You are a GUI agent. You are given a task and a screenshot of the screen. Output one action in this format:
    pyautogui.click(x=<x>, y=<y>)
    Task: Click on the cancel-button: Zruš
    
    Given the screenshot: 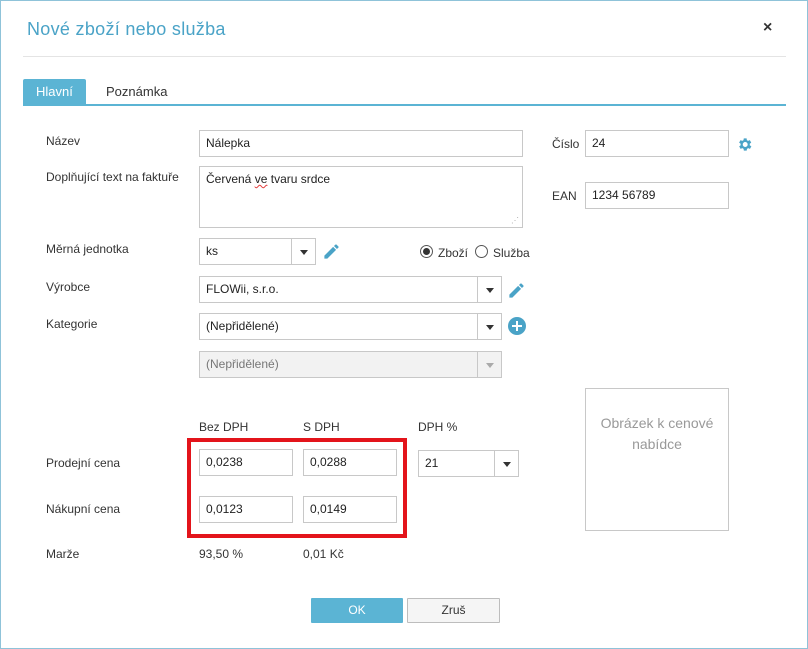 What is the action you would take?
    pyautogui.click(x=453, y=610)
    